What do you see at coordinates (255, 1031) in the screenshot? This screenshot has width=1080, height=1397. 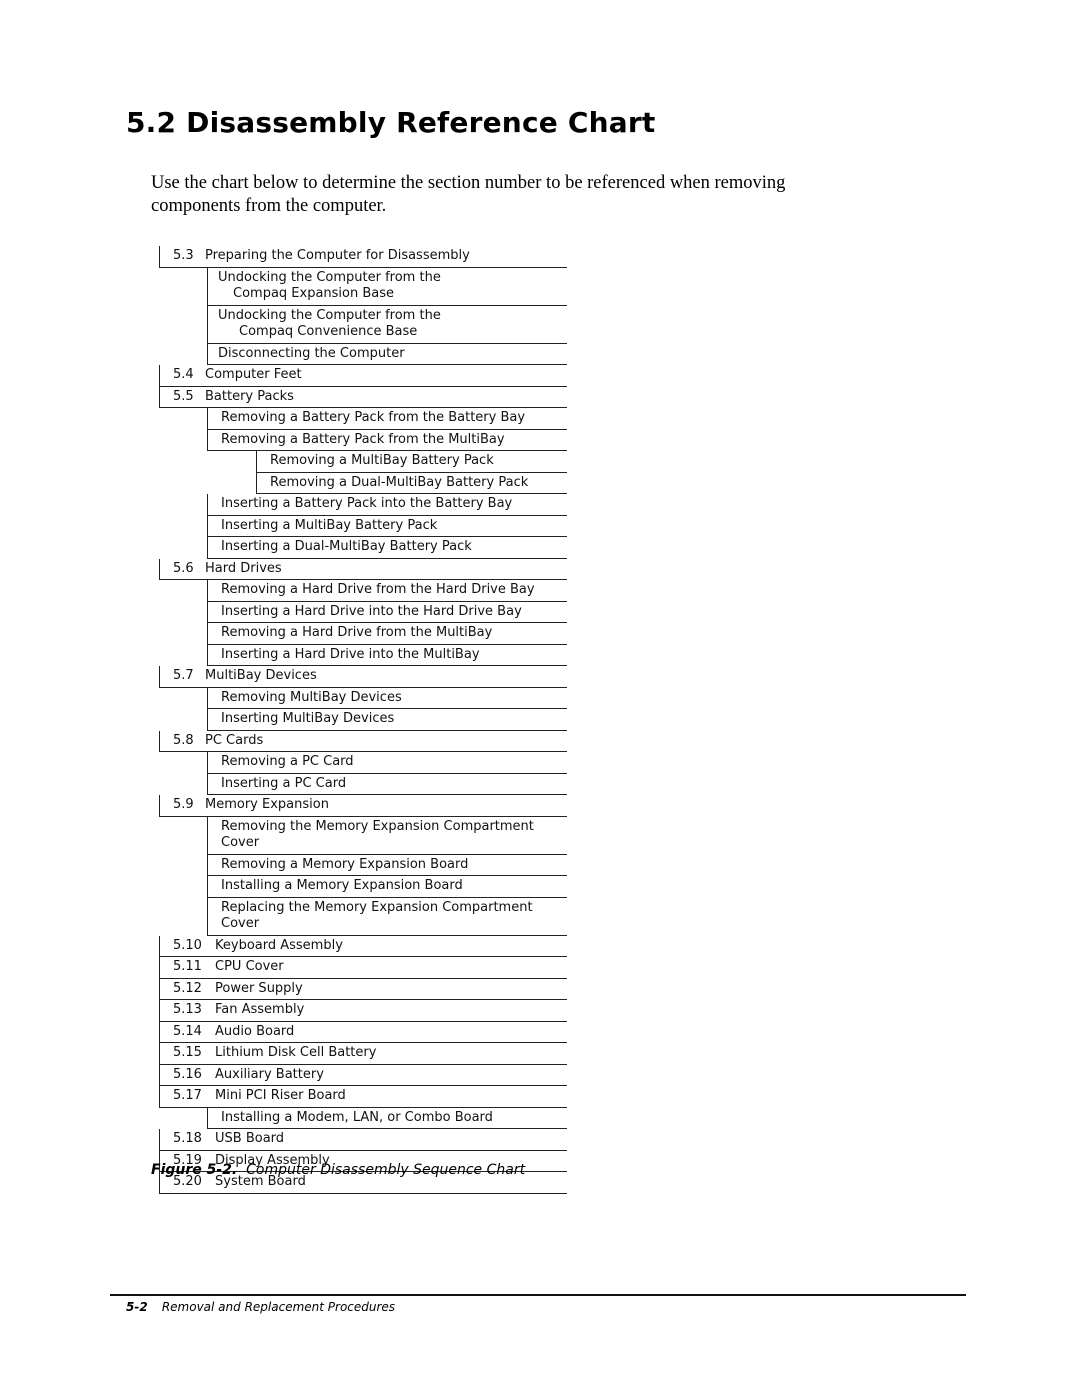 I see `section-title: Audio Board` at bounding box center [255, 1031].